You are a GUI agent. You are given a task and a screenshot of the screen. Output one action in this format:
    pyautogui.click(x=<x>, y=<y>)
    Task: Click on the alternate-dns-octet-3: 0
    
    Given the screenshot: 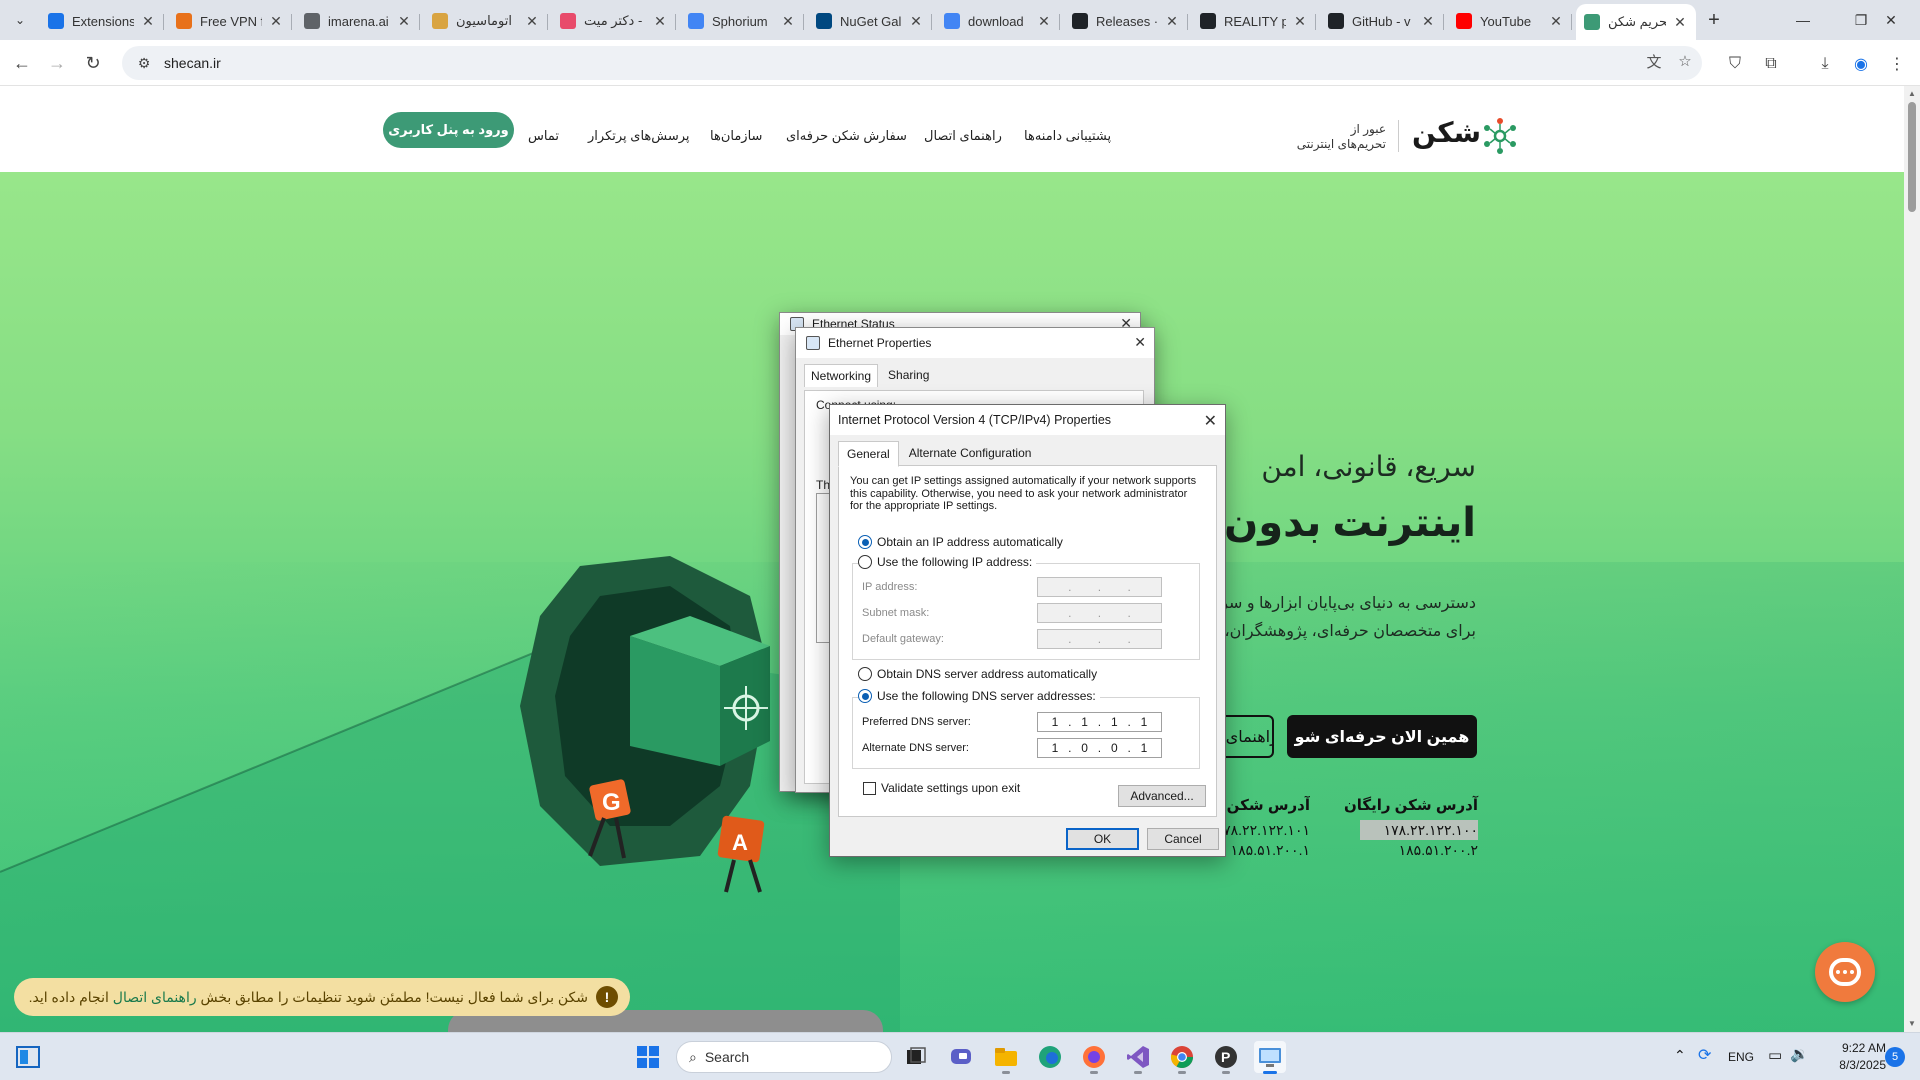 What is the action you would take?
    pyautogui.click(x=1114, y=748)
    